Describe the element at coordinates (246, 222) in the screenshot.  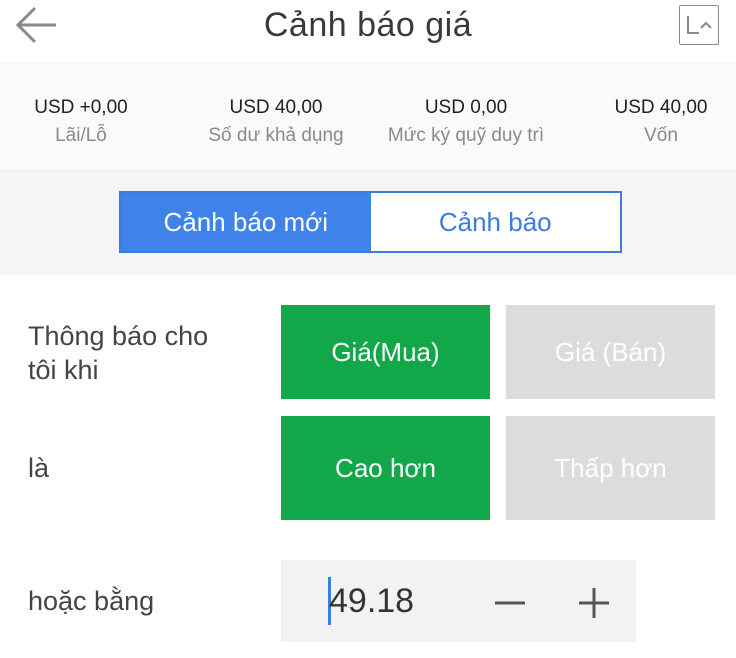
I see `tab-new-alert: Cảnh báo mới` at that location.